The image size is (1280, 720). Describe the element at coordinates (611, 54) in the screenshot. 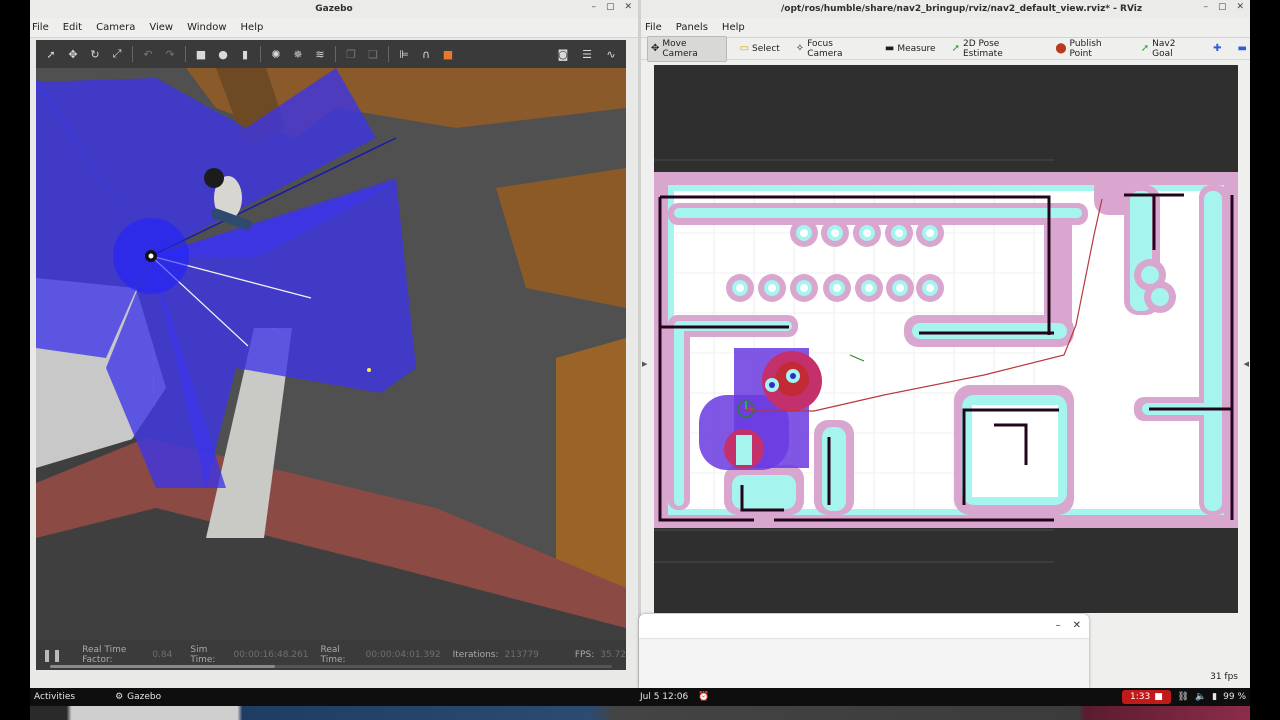

I see `plot-icon: ∿` at that location.